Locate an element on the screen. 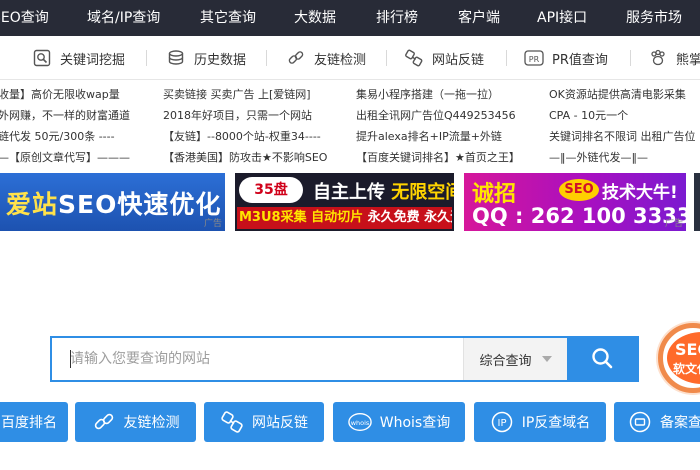  quick-ip-reverse-button: IP IP反查域名 is located at coordinates (540, 422).